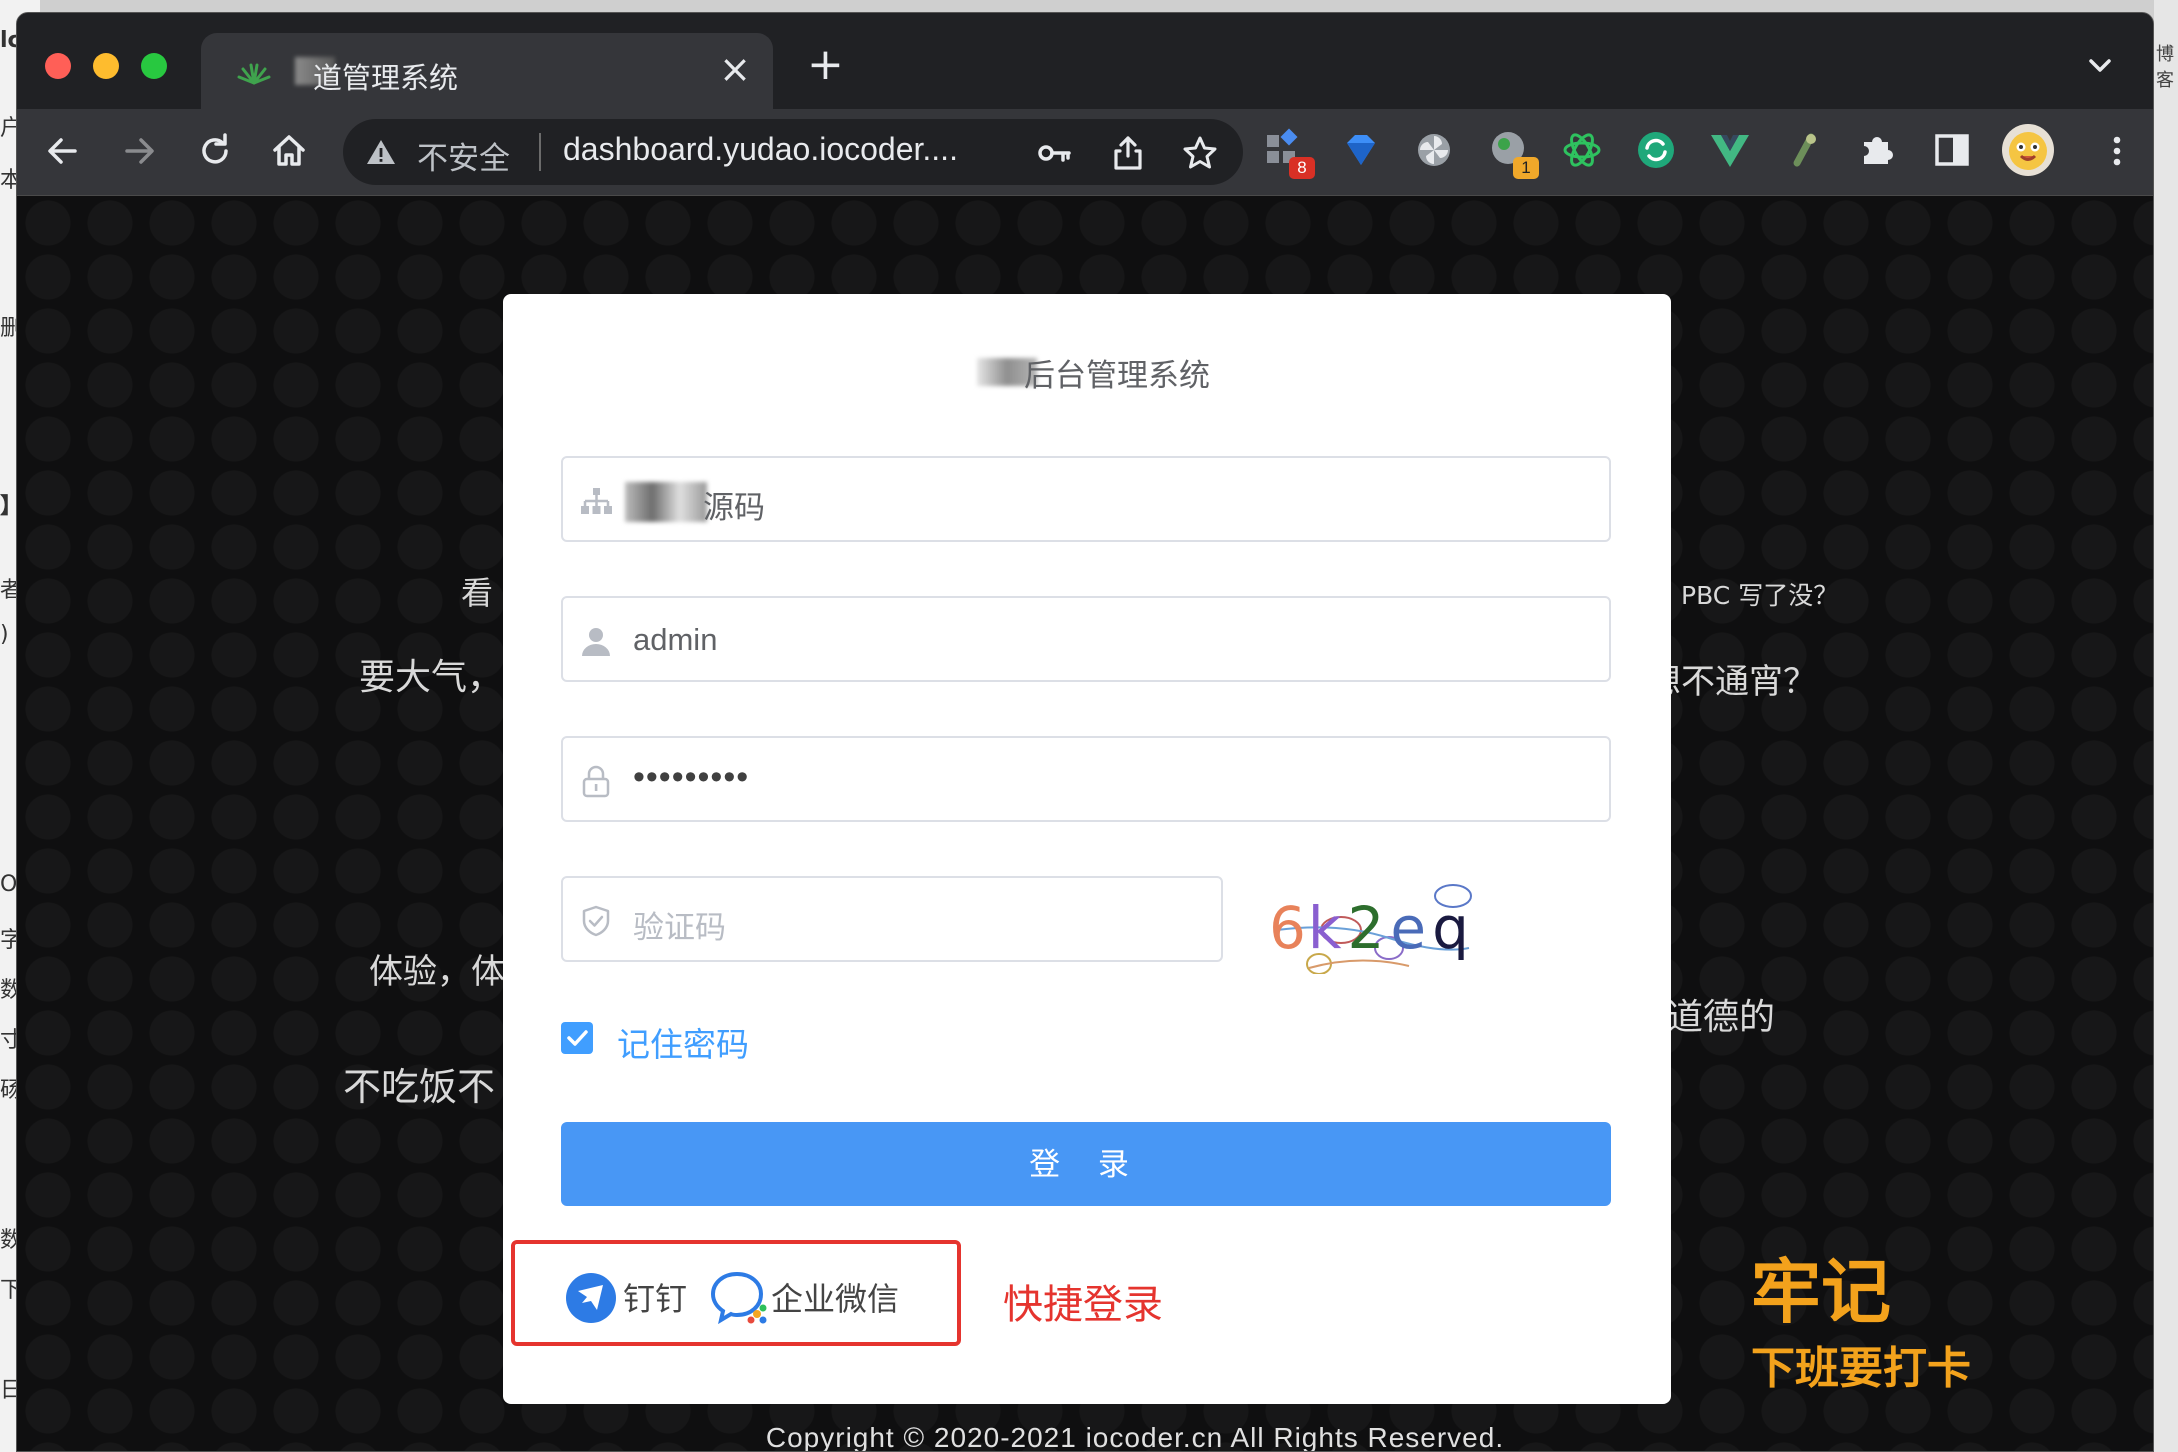 The height and width of the screenshot is (1452, 2178). I want to click on more-menu-icon, so click(2117, 151).